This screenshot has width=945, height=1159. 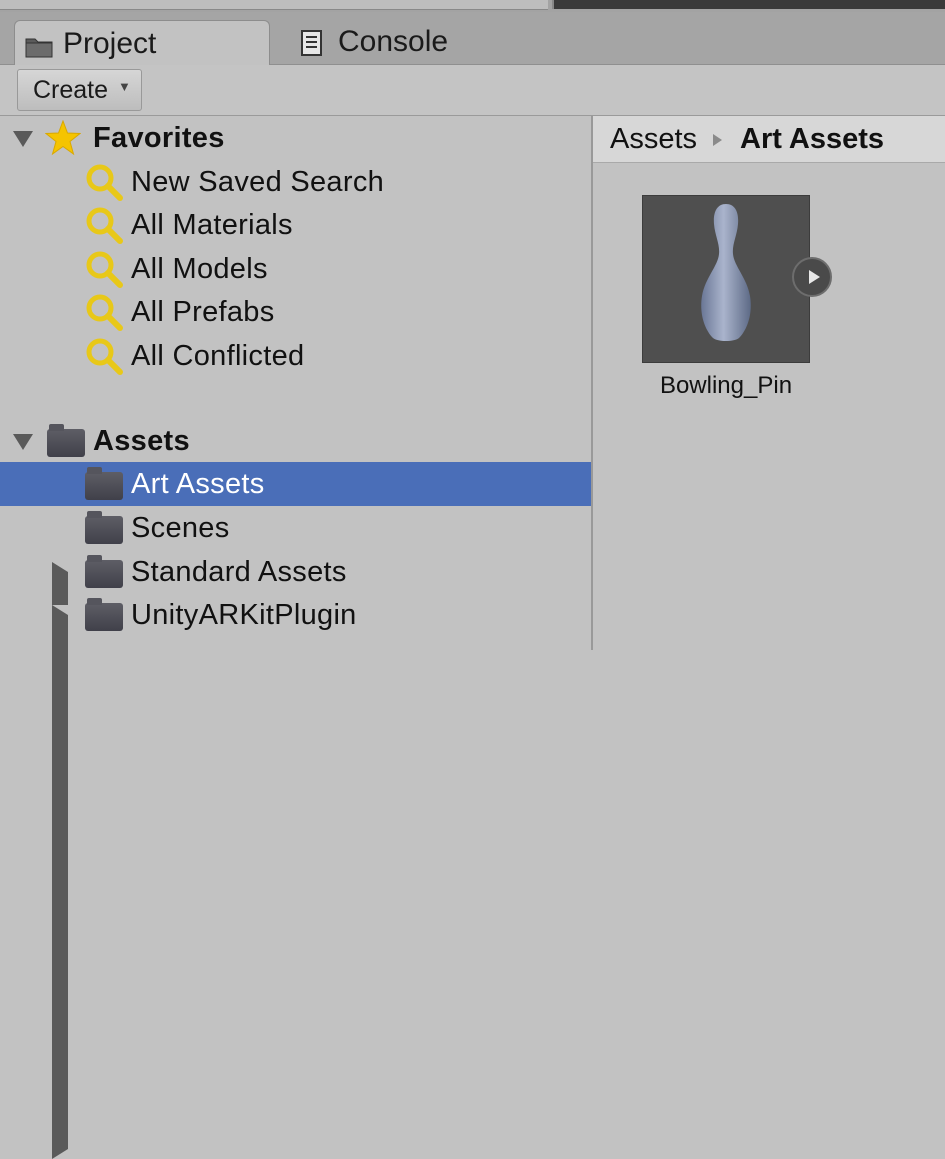 I want to click on create-button-label: Create, so click(x=71, y=89).